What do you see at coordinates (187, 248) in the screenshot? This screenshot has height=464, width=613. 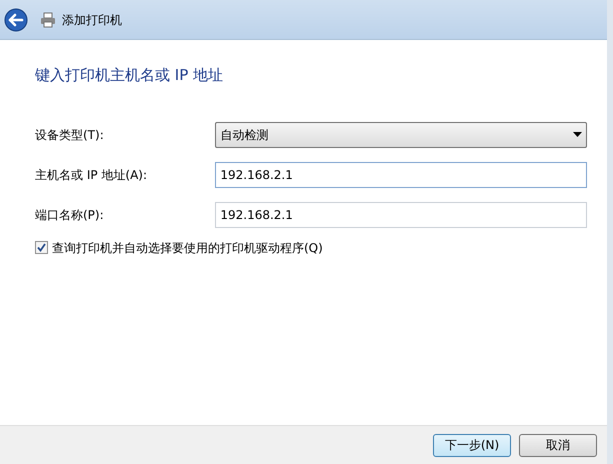 I see `checkbox-label: 查询打印机并自动选择要使用的打印机驱动程序(Q)` at bounding box center [187, 248].